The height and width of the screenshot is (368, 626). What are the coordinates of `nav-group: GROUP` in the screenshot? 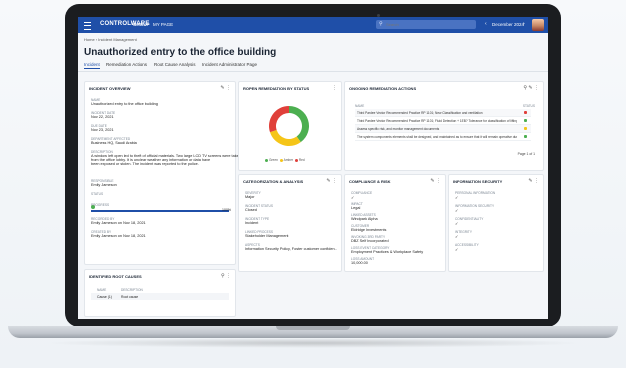 It's located at (141, 24).